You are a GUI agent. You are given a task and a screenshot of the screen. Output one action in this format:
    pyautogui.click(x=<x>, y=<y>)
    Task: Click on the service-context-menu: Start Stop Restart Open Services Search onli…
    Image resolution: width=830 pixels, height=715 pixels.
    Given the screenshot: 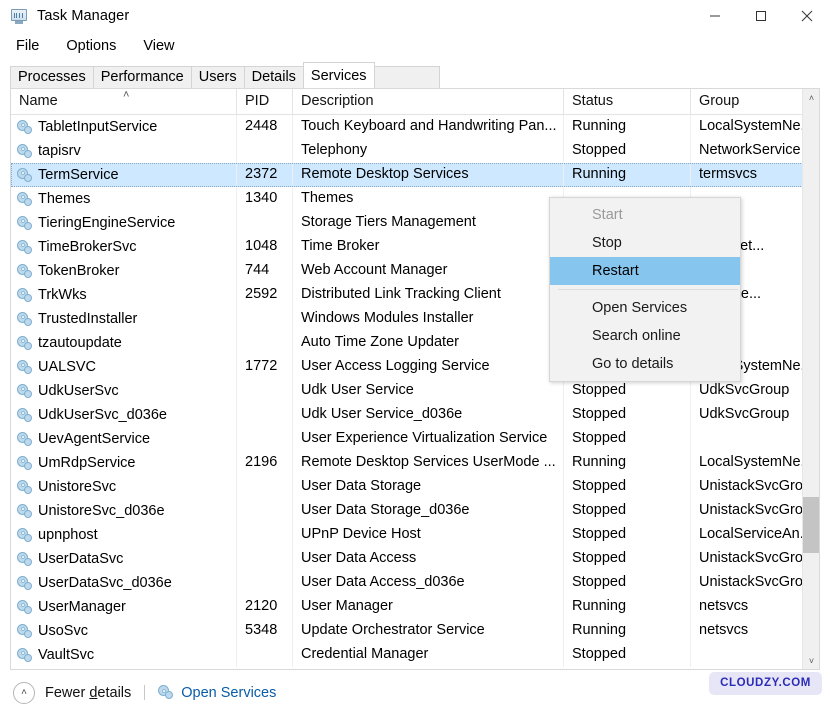 What is the action you would take?
    pyautogui.click(x=645, y=289)
    